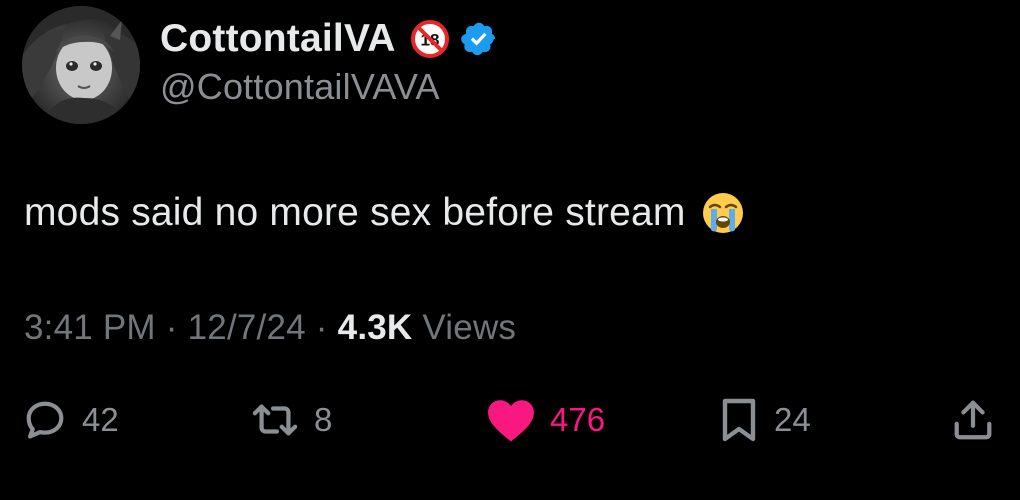 This screenshot has width=1020, height=500. What do you see at coordinates (90, 328) in the screenshot?
I see `tweet-time: 3:41 PM` at bounding box center [90, 328].